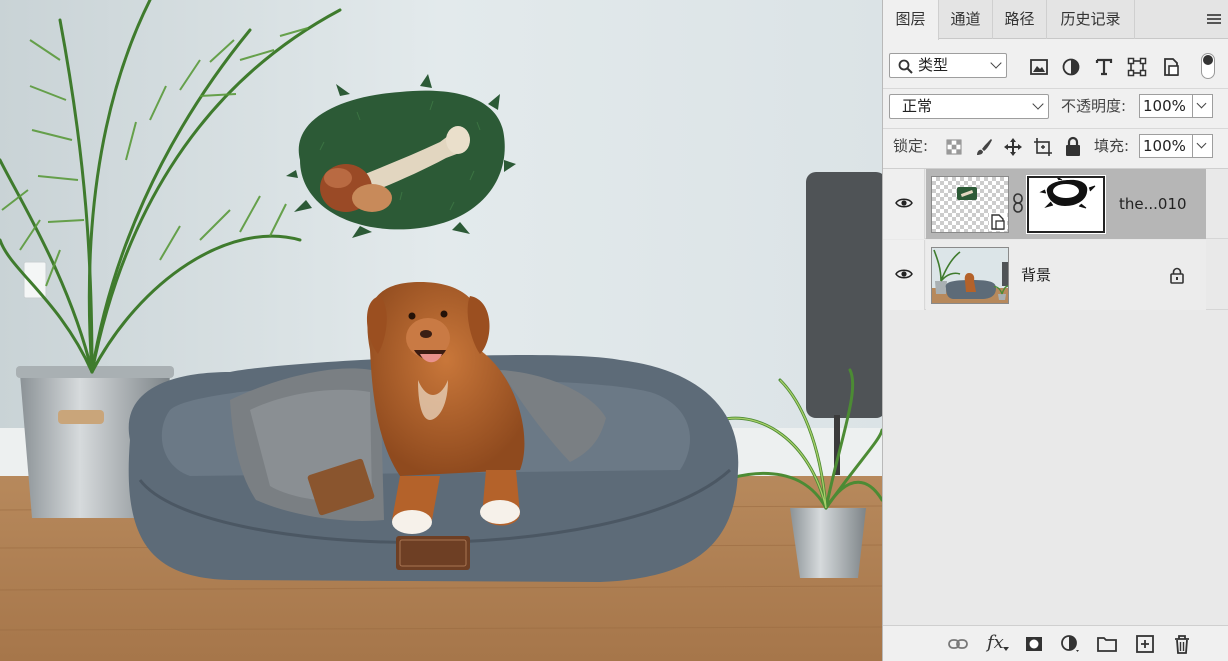 This screenshot has width=1228, height=661. I want to click on tab-history: 历史记录, so click(1091, 19).